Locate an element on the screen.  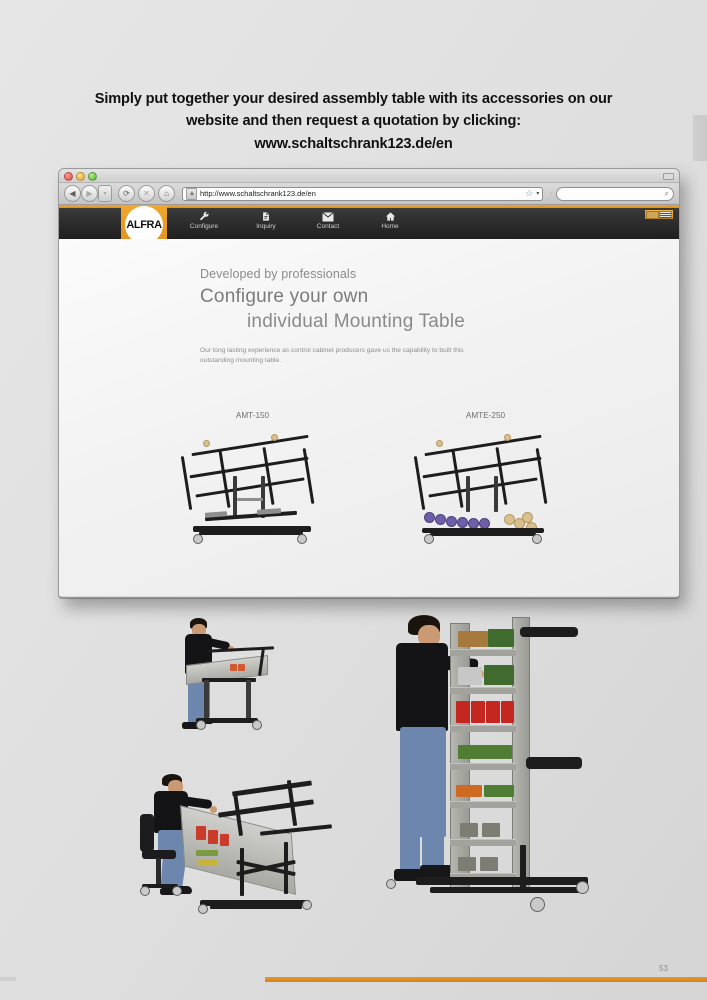
site-navigation-bar: ALFRA Configure Inquiry Contact Home is located at coordinates (369, 224).